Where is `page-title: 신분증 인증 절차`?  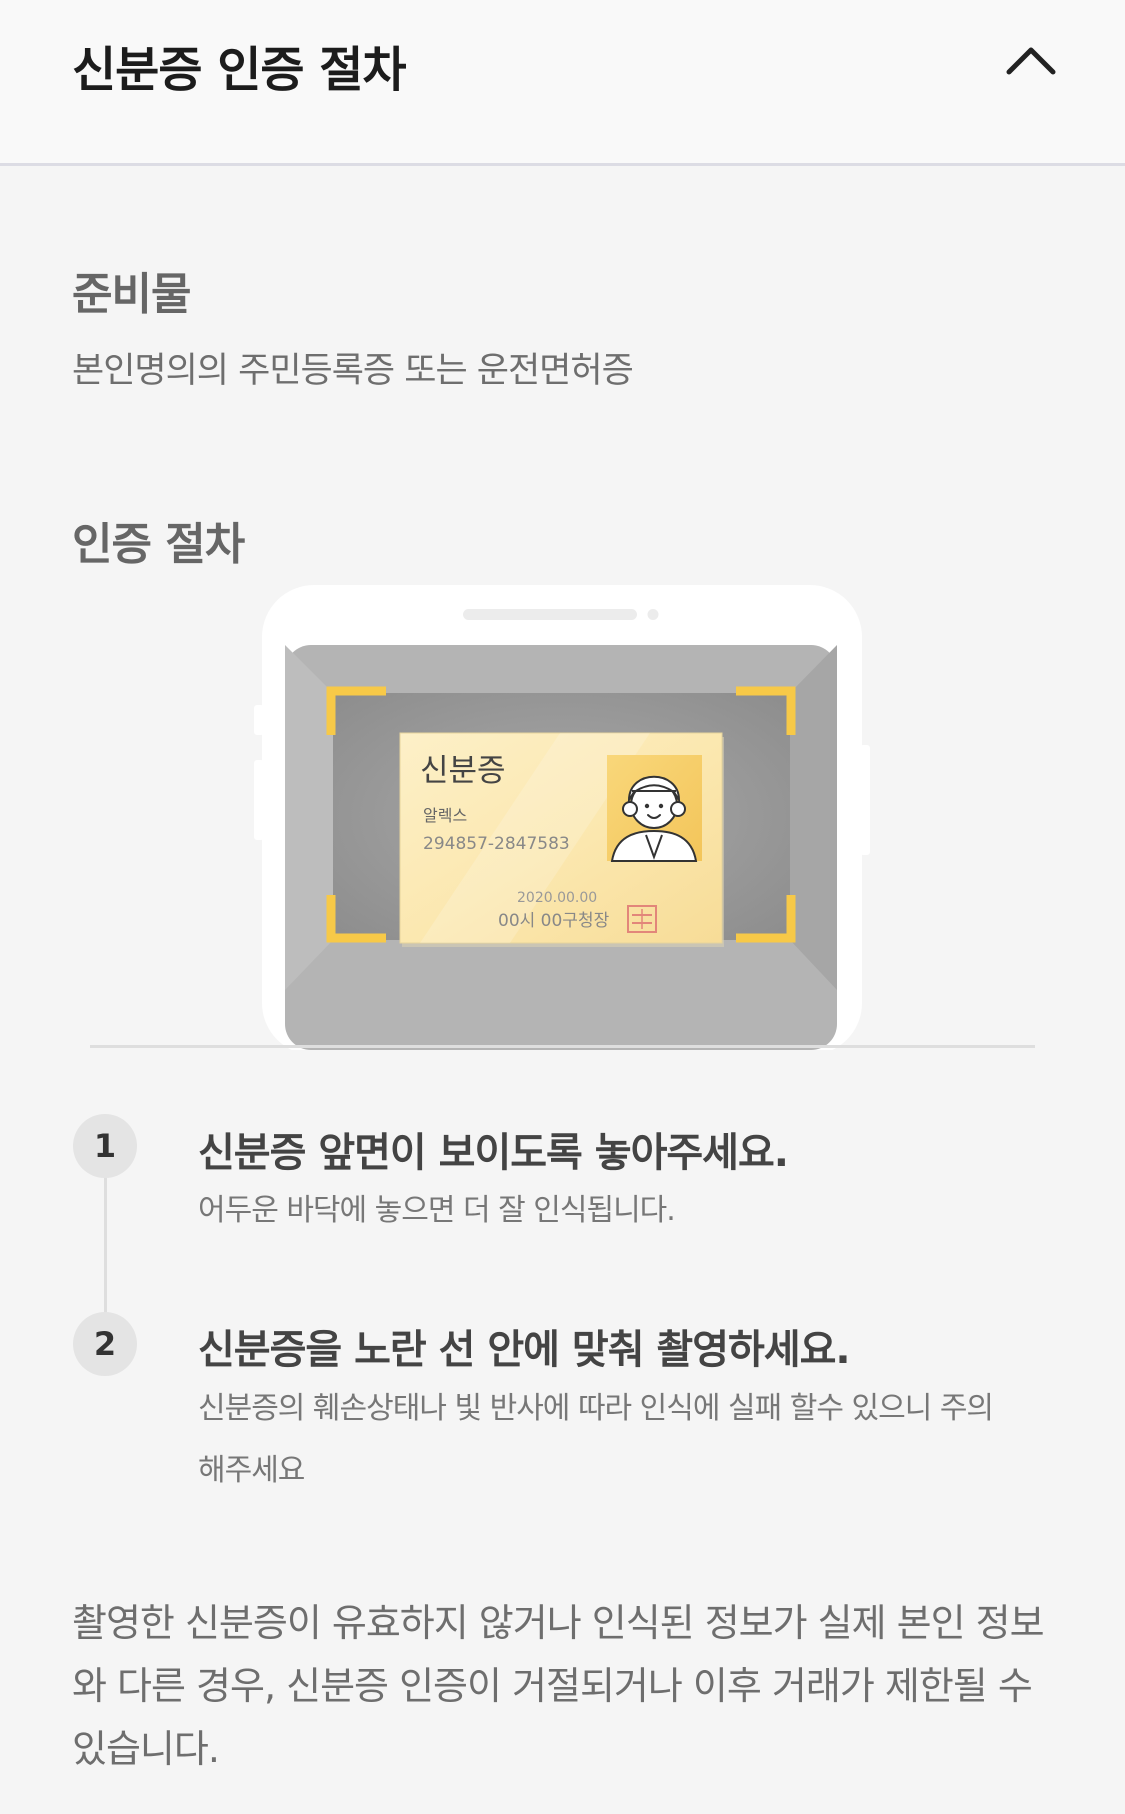 page-title: 신분증 인증 절차 is located at coordinates (239, 70).